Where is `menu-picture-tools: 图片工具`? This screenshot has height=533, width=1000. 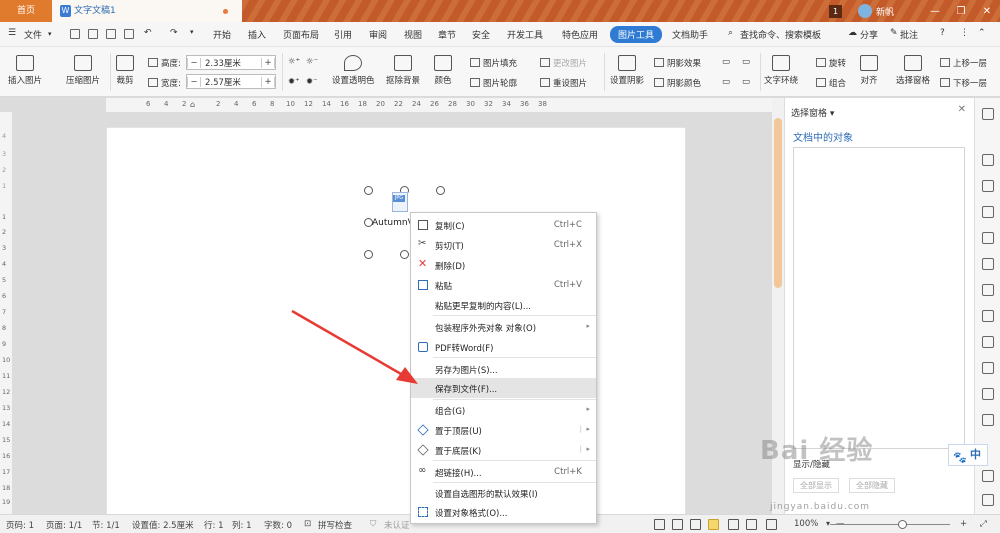
menu-picture-tools: 图片工具 is located at coordinates (636, 34).